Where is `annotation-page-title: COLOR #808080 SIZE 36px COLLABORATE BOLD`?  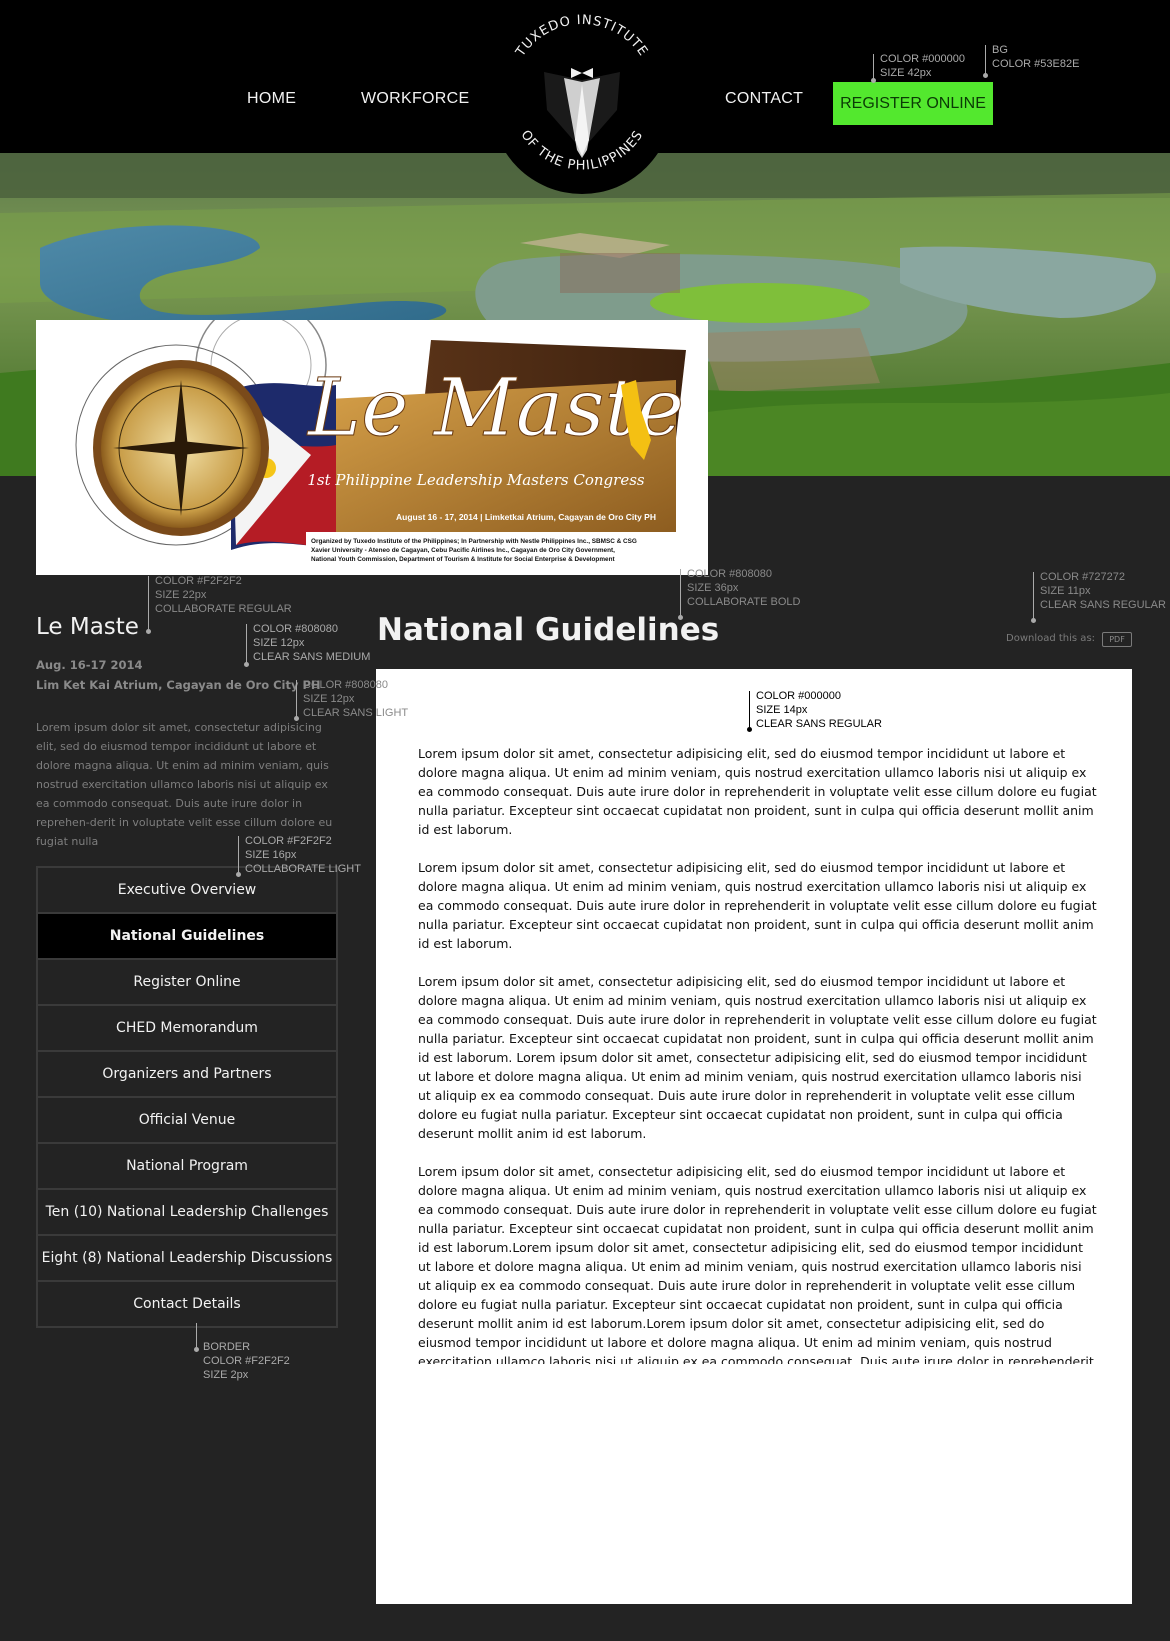 annotation-page-title: COLOR #808080 SIZE 36px COLLABORATE BOLD is located at coordinates (739, 593).